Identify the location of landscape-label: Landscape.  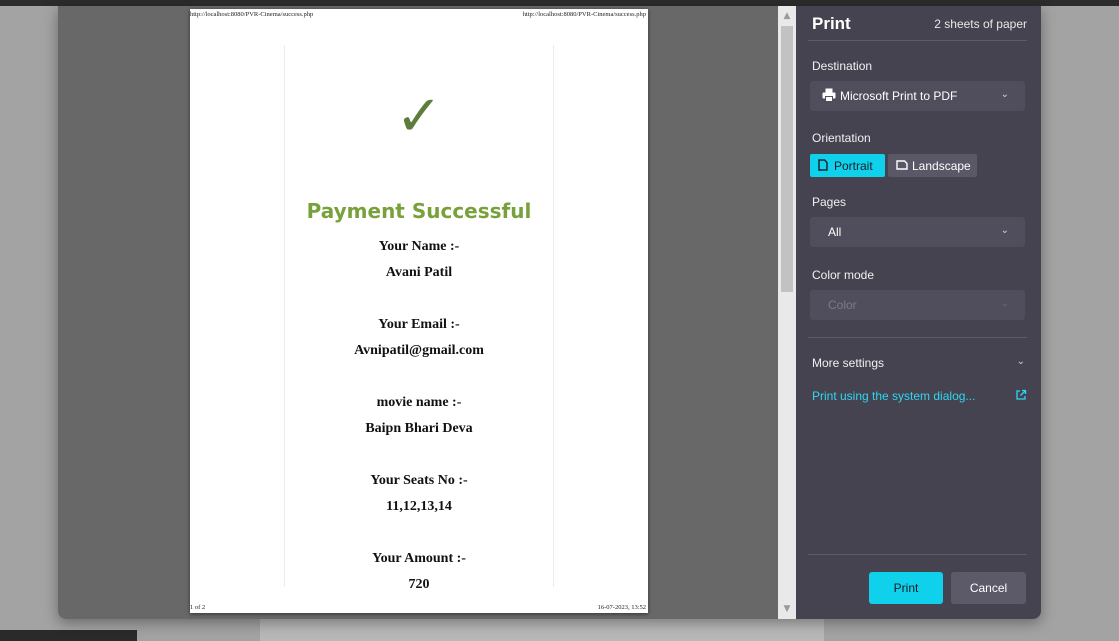
(941, 166).